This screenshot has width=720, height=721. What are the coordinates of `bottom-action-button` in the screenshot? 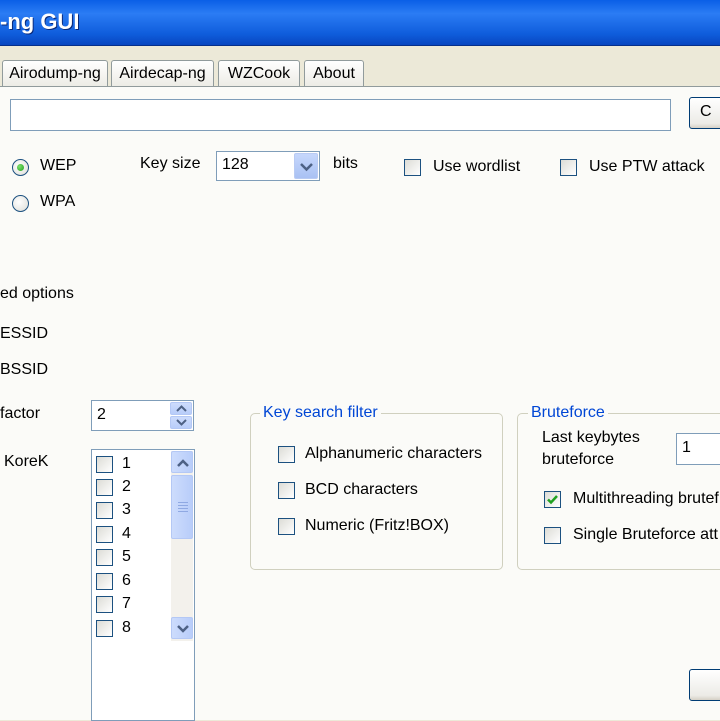 It's located at (704, 685).